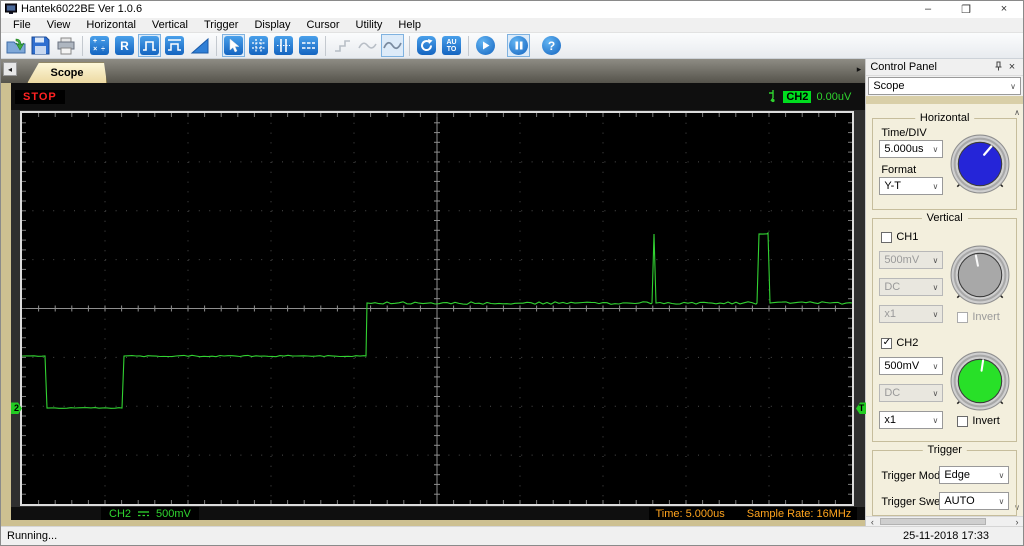 The height and width of the screenshot is (546, 1024). What do you see at coordinates (433, 71) in the screenshot?
I see `tab-bar: ◂ Scope ▸` at bounding box center [433, 71].